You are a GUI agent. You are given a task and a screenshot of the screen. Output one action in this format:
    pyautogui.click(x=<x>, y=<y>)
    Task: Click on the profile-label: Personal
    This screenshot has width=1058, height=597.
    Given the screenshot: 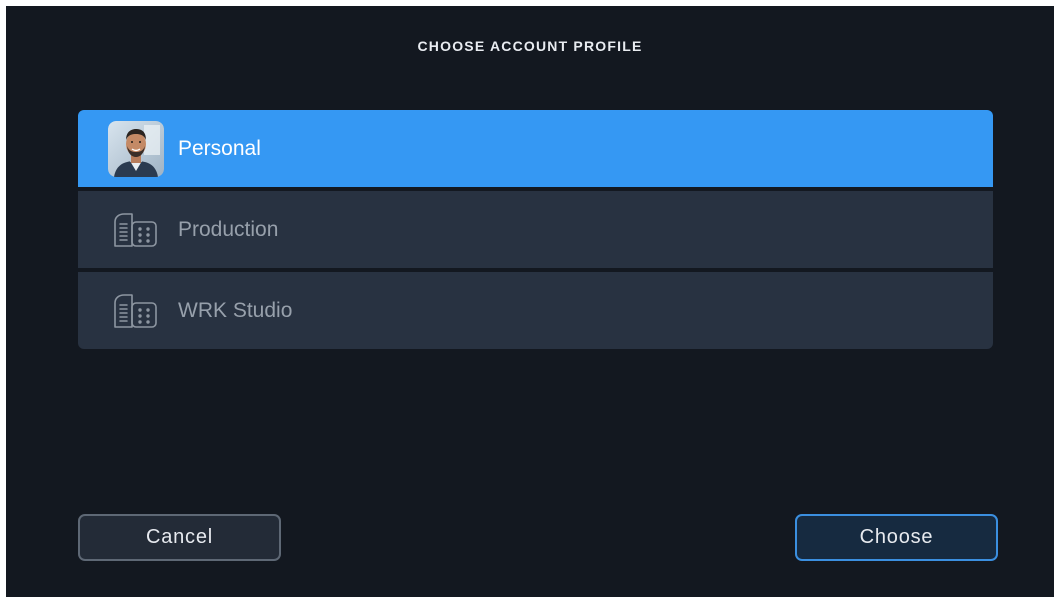 What is the action you would take?
    pyautogui.click(x=219, y=148)
    